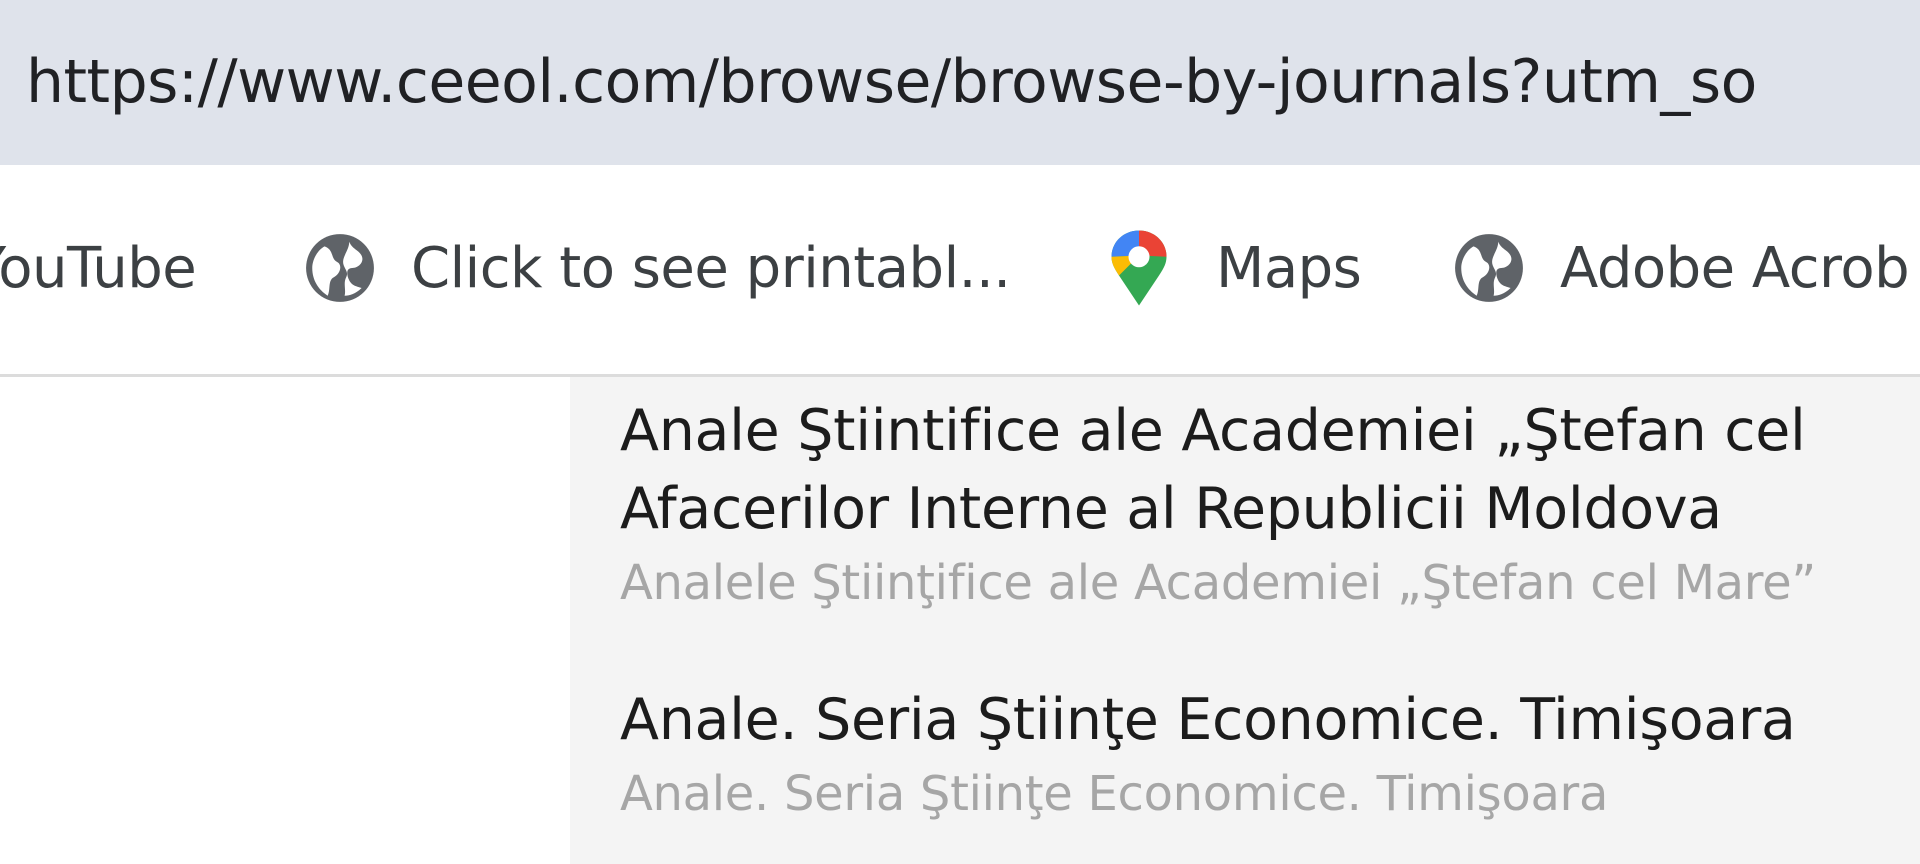 Image resolution: width=1920 pixels, height=864 pixels. I want to click on bookmark-youtube: YouTube, so click(98, 268).